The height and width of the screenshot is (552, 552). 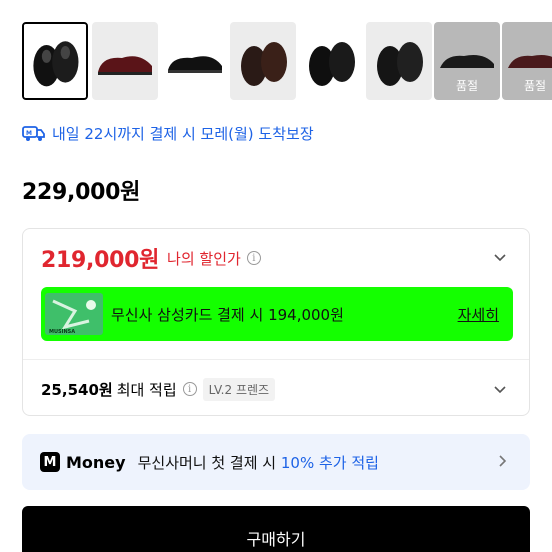 What do you see at coordinates (146, 389) in the screenshot?
I see `points-label: 최대 적립` at bounding box center [146, 389].